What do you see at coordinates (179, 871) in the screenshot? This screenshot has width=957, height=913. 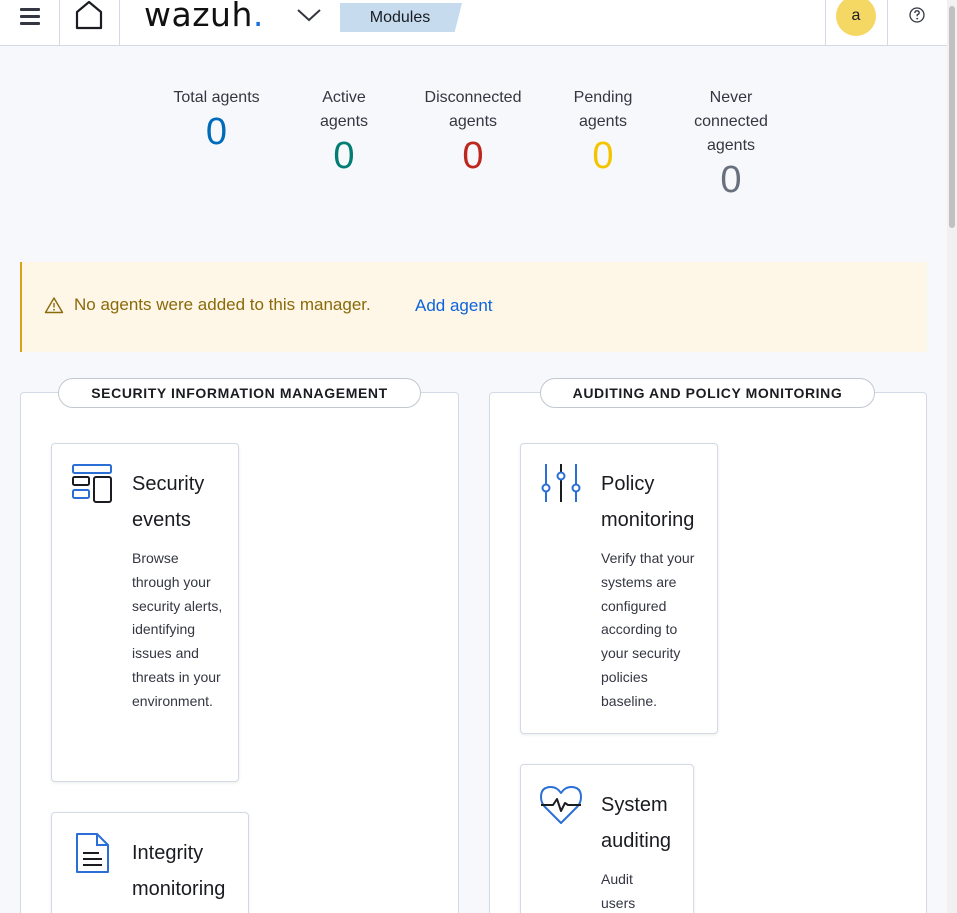 I see `card-title: Integrity monitoring` at bounding box center [179, 871].